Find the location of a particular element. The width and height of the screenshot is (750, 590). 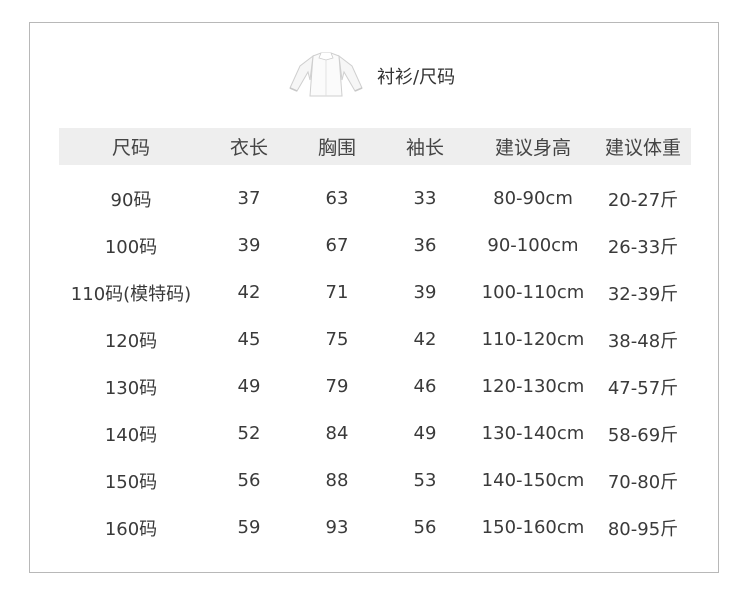

column-header-chest: 胸围 is located at coordinates (336, 148).